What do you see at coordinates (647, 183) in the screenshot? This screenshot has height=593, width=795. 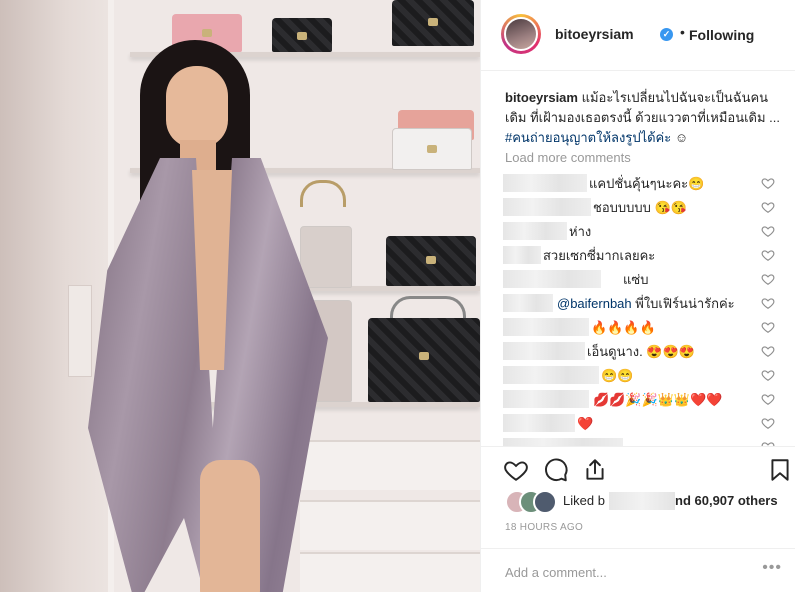 I see `comment-text: แคปชั่นคุ้นๆนะคะ😁` at bounding box center [647, 183].